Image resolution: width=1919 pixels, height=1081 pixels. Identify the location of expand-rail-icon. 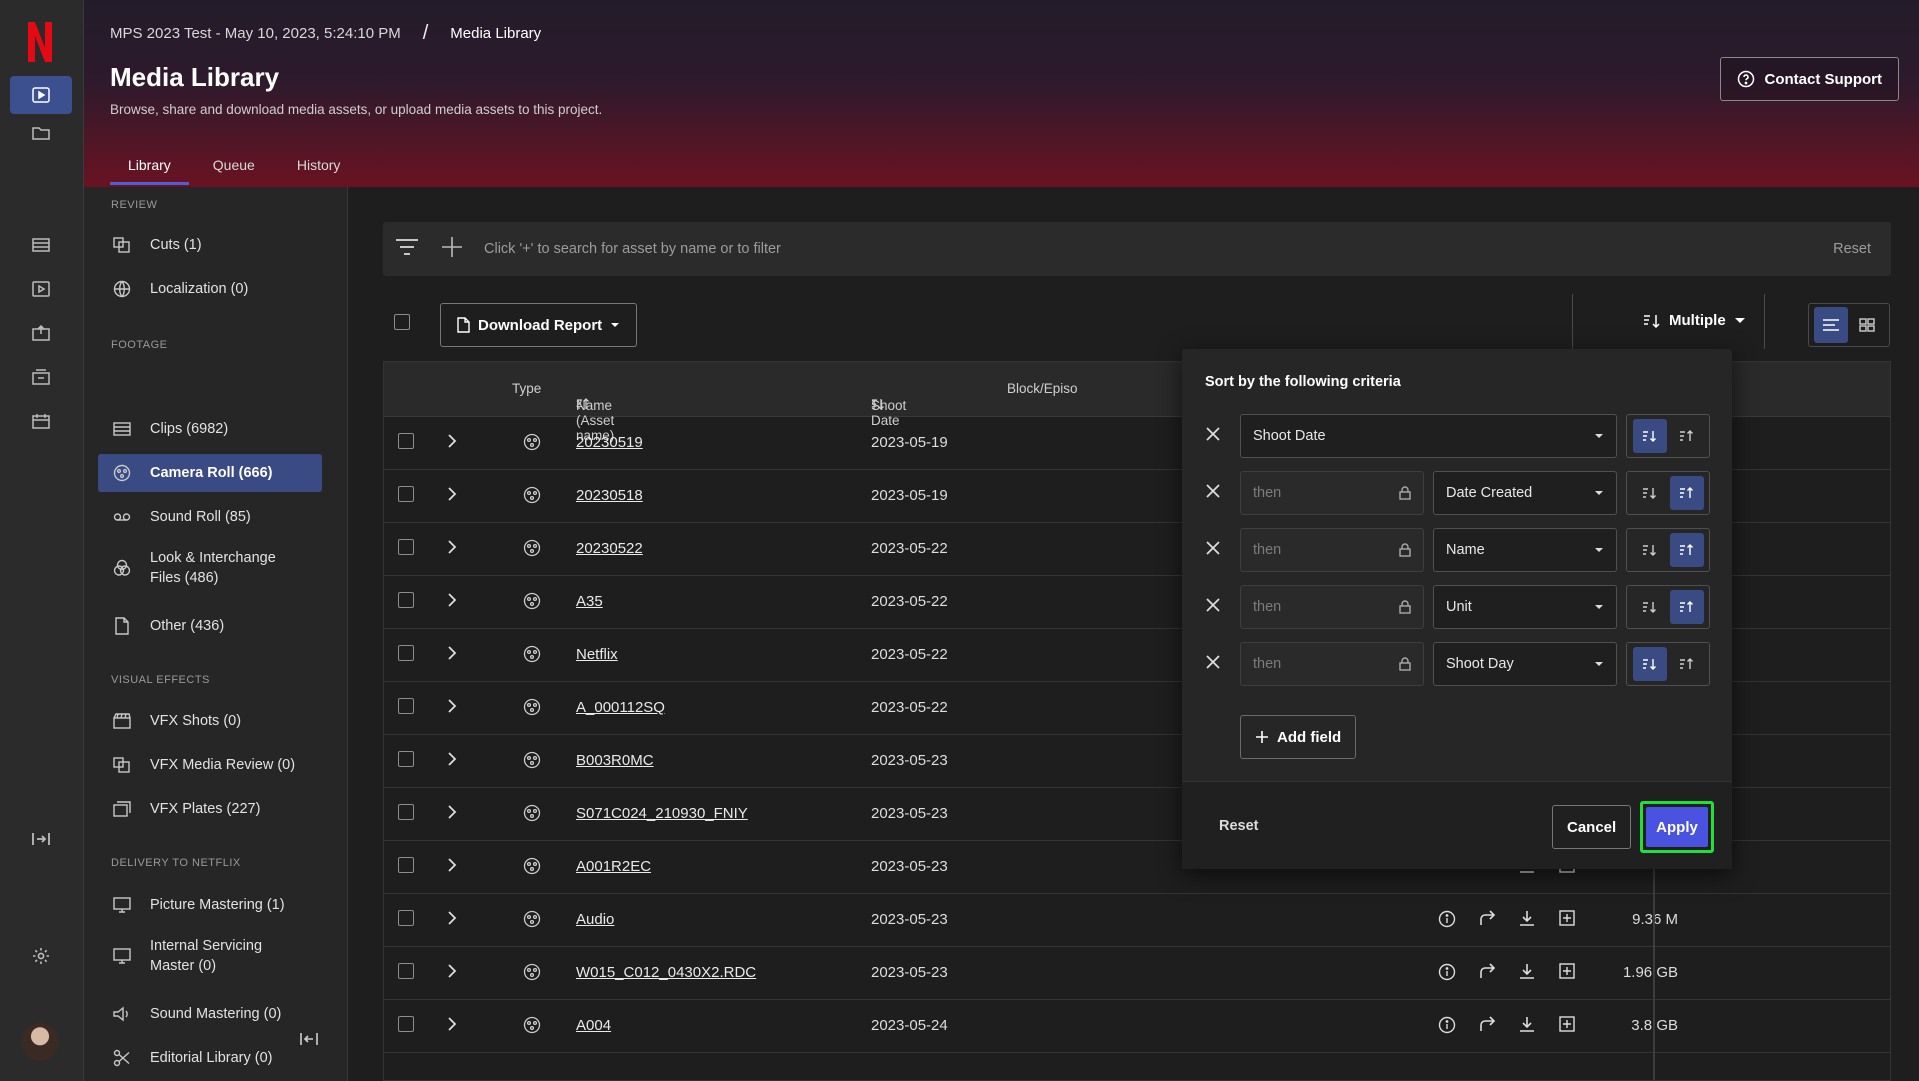
(41, 839).